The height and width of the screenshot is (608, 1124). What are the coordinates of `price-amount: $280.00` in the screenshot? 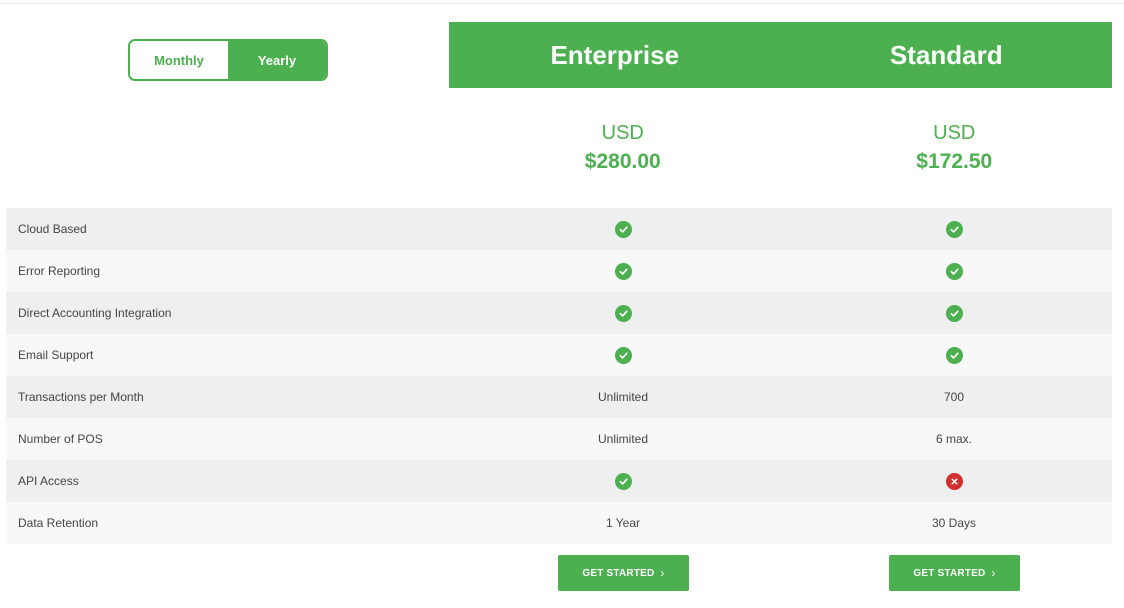 It's located at (622, 161).